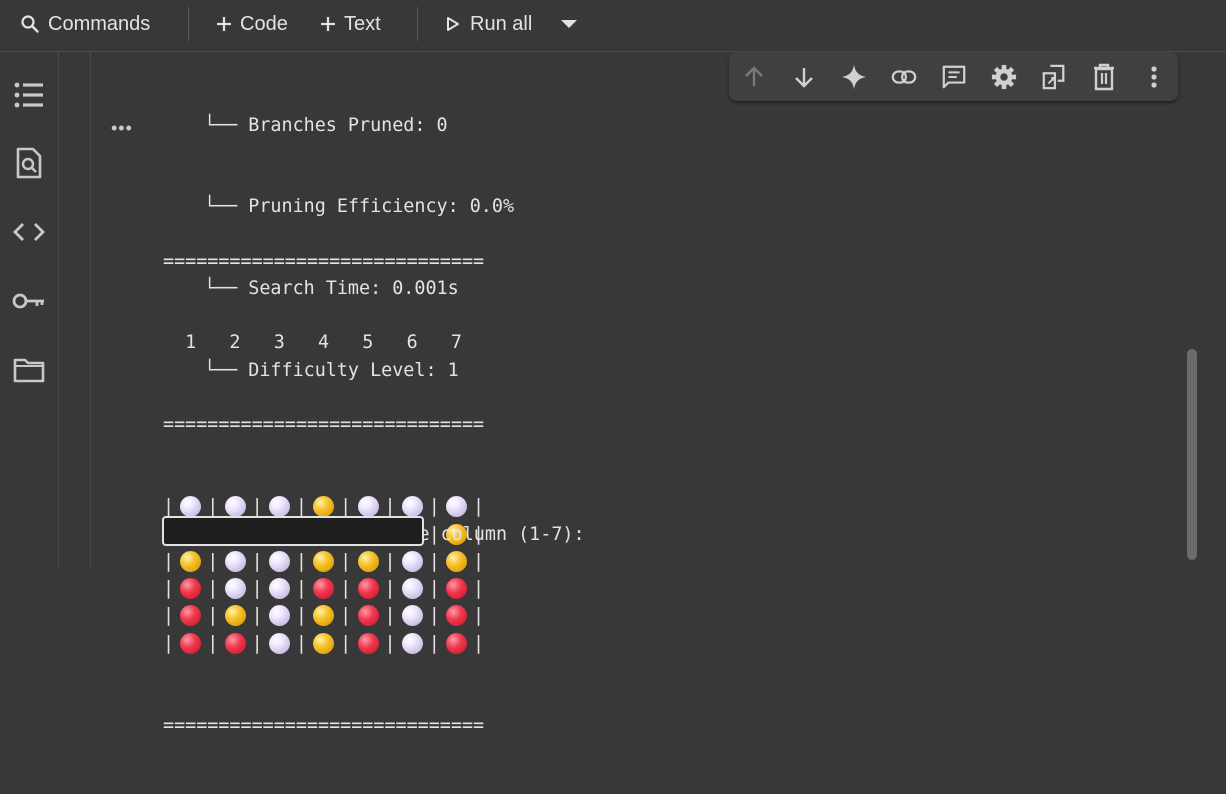 This screenshot has height=794, width=1226. What do you see at coordinates (613, 26) in the screenshot?
I see `notebook-toolbar: Commands Code Text Run all` at bounding box center [613, 26].